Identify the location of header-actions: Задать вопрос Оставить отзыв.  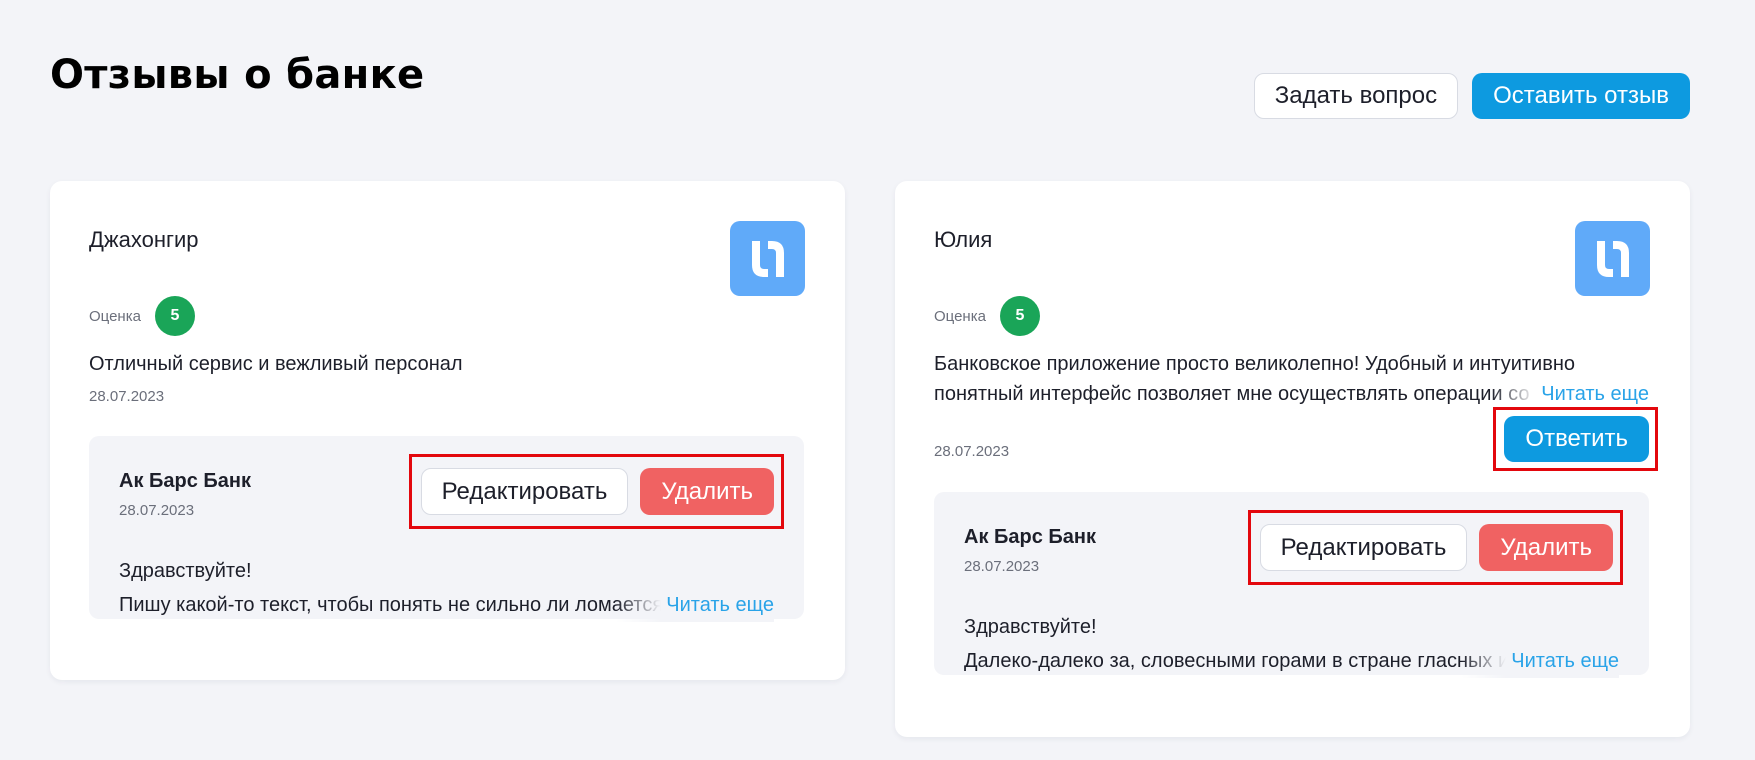
(1471, 96).